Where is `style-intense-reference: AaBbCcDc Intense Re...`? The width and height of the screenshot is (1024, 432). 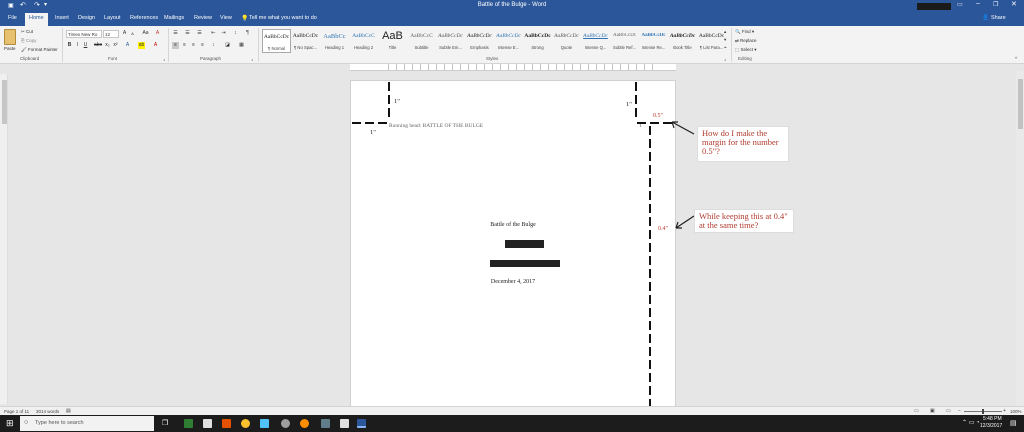
style-intense-reference: AaBbCcDc Intense Re... is located at coordinates (653, 41).